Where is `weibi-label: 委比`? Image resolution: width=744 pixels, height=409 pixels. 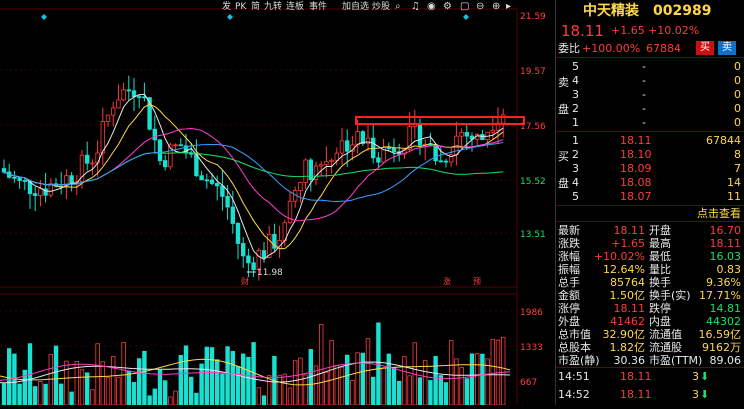 weibi-label: 委比 is located at coordinates (569, 48).